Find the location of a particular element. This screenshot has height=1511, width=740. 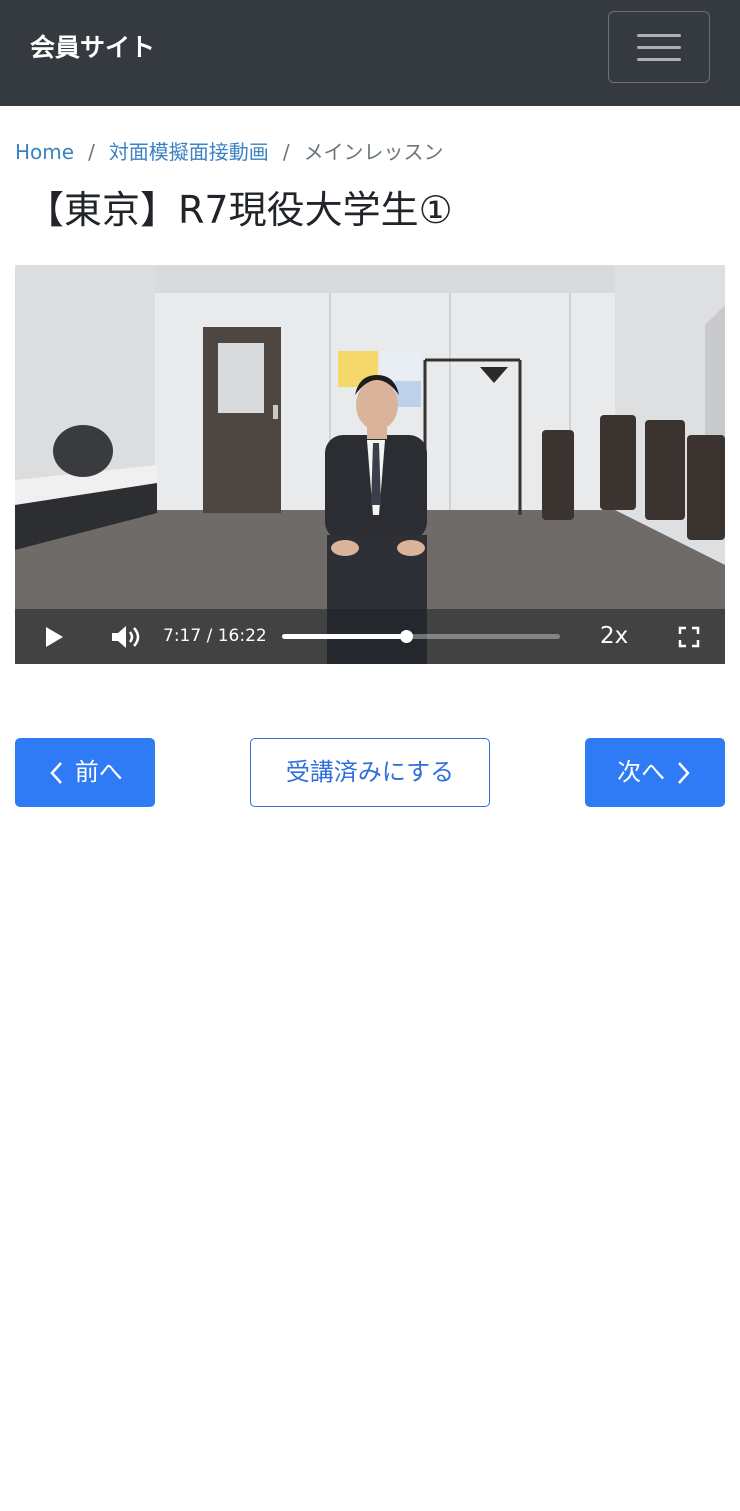

duration: 16:22 is located at coordinates (242, 636).